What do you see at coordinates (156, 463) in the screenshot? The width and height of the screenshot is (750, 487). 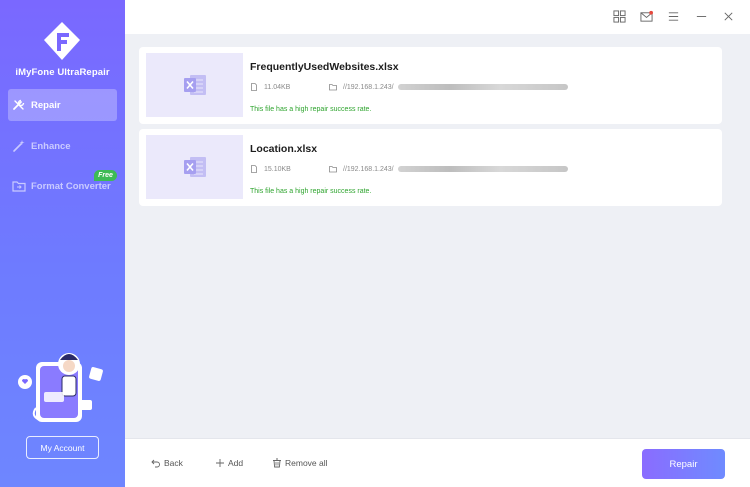 I see `undo-arrow-icon` at bounding box center [156, 463].